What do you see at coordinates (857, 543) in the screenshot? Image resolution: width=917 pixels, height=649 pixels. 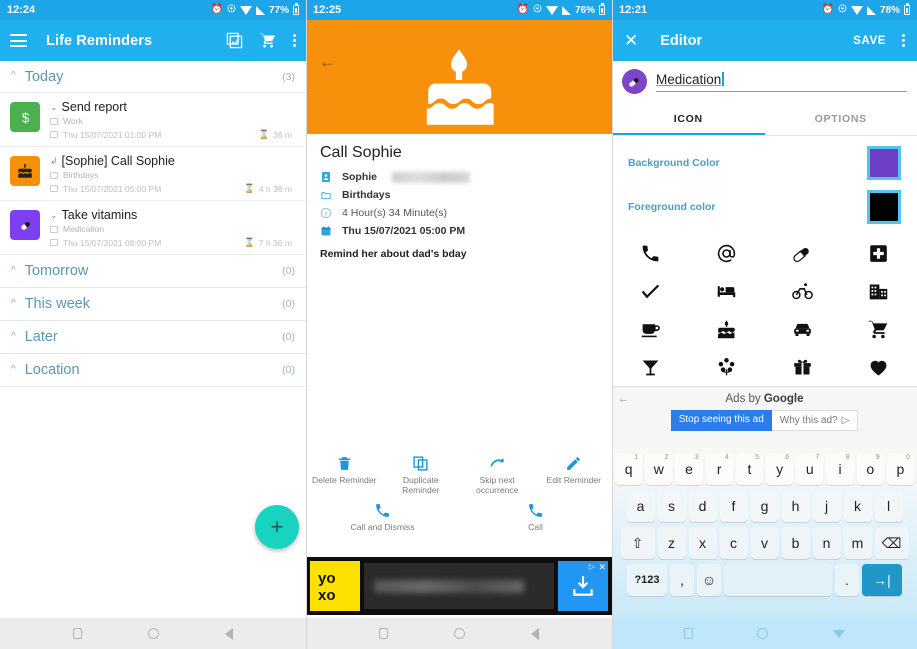 I see `key-m: m` at bounding box center [857, 543].